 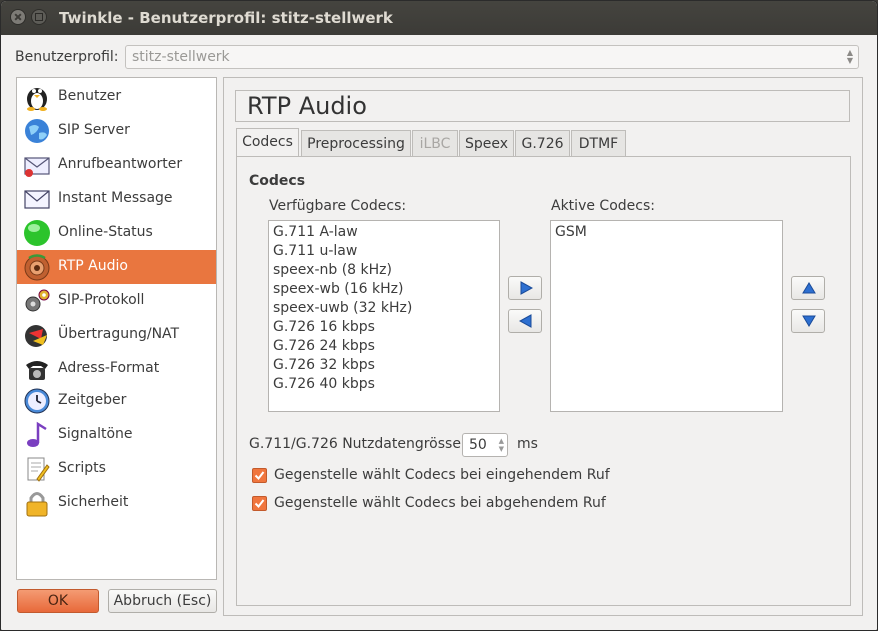 What do you see at coordinates (37, 434) in the screenshot?
I see `music-note-icon` at bounding box center [37, 434].